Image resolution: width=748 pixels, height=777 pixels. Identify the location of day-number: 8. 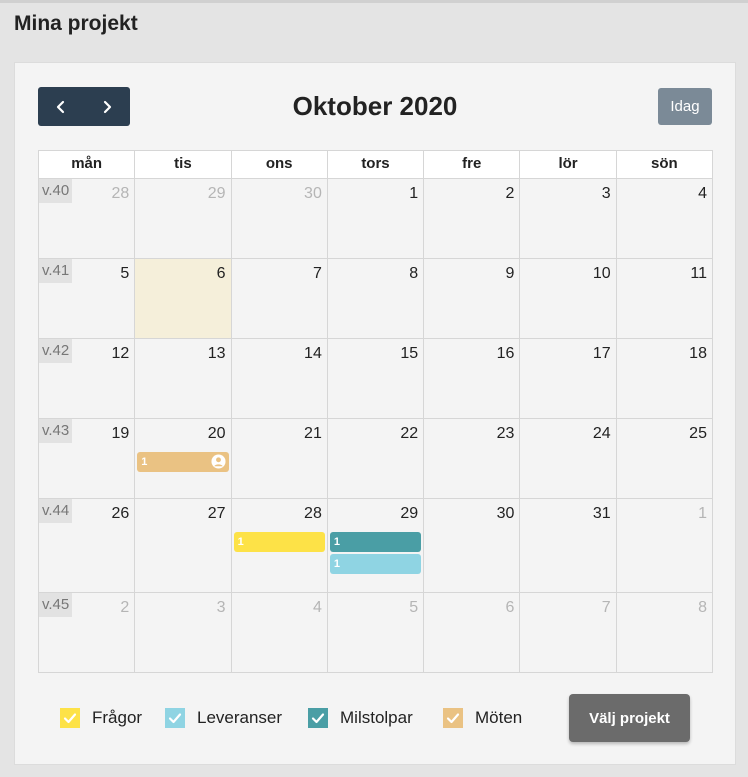
(414, 273).